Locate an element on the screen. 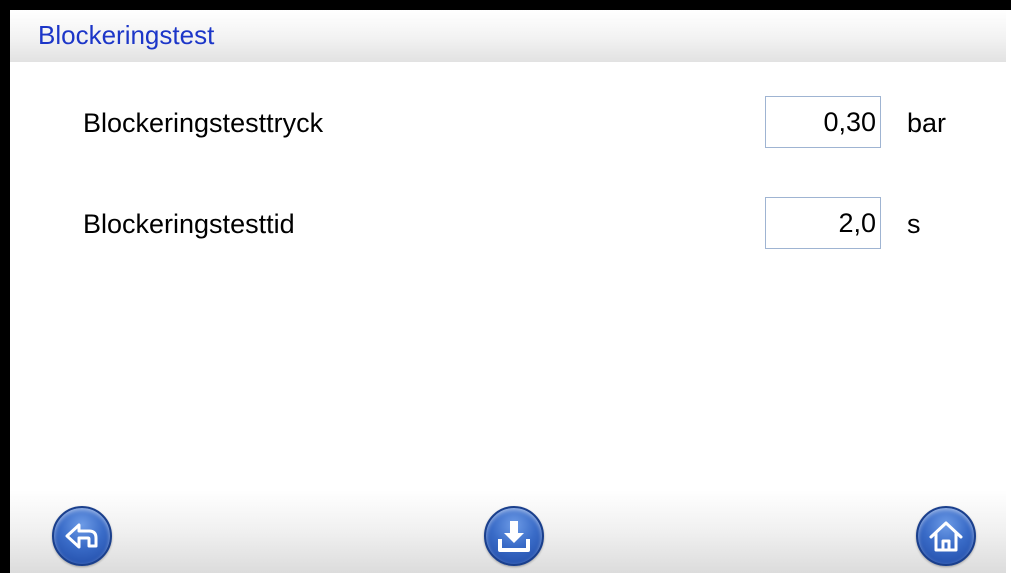  title-bar: Blockeringstest is located at coordinates (508, 36).